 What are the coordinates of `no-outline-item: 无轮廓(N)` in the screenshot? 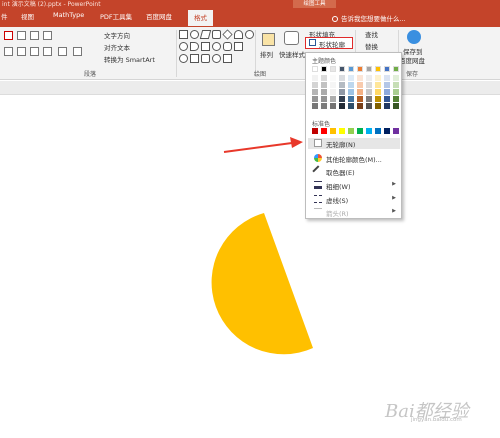 It's located at (354, 143).